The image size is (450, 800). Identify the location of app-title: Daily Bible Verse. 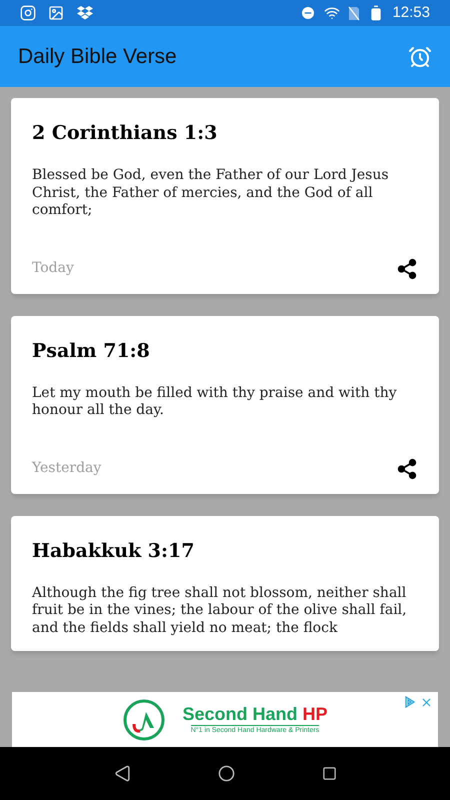
(98, 57).